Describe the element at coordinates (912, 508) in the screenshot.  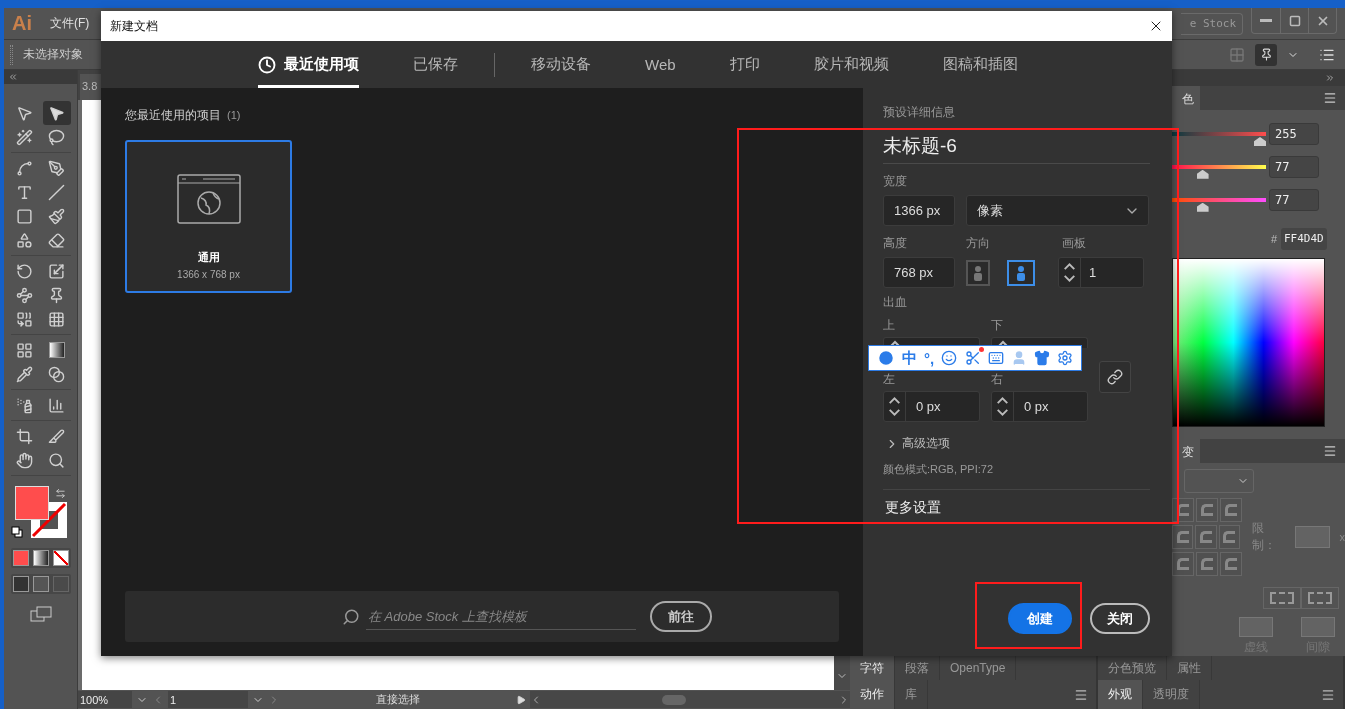
I see `more-settings-button: 更多设置` at that location.